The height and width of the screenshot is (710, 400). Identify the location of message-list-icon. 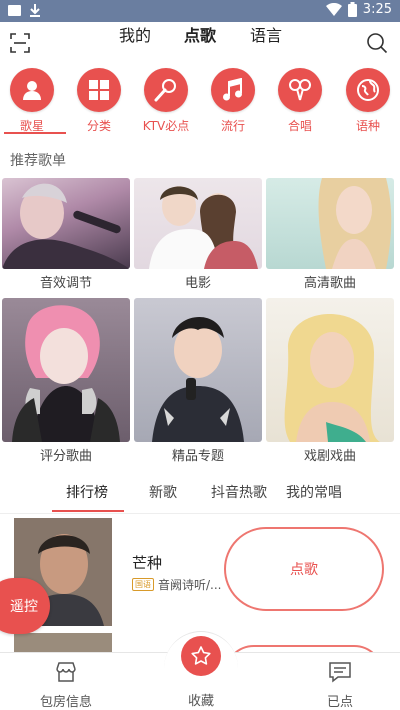
(340, 672).